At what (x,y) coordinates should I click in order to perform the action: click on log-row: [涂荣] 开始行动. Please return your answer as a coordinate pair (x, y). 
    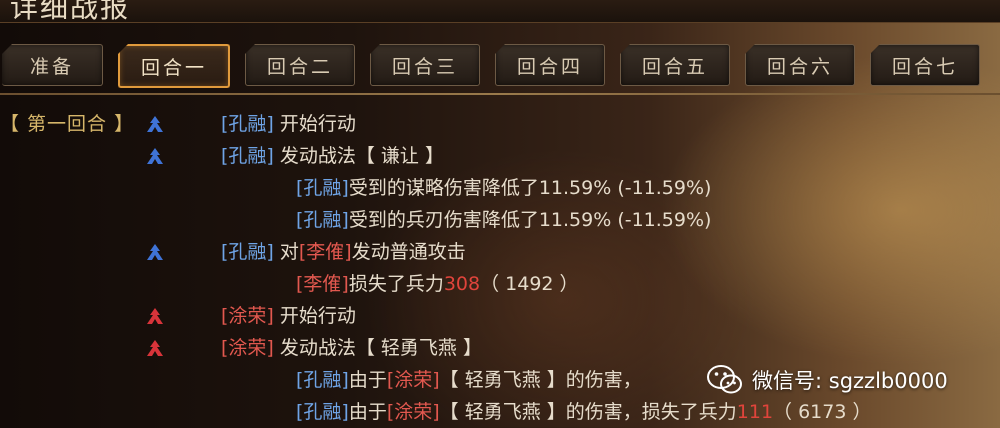
    Looking at the image, I should click on (500, 316).